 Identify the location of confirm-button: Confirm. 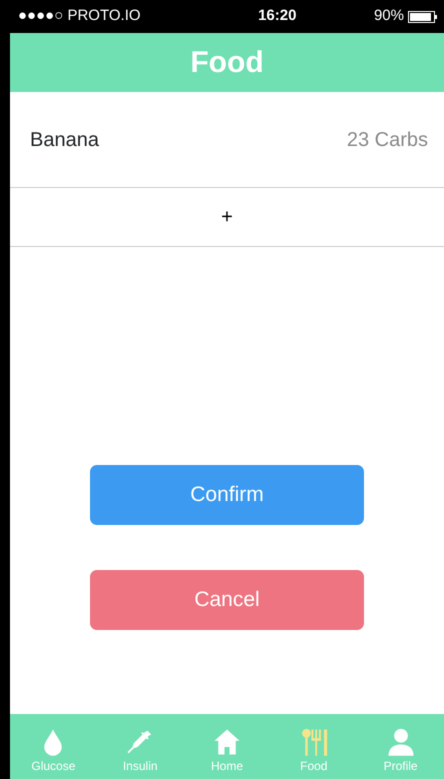
(227, 495).